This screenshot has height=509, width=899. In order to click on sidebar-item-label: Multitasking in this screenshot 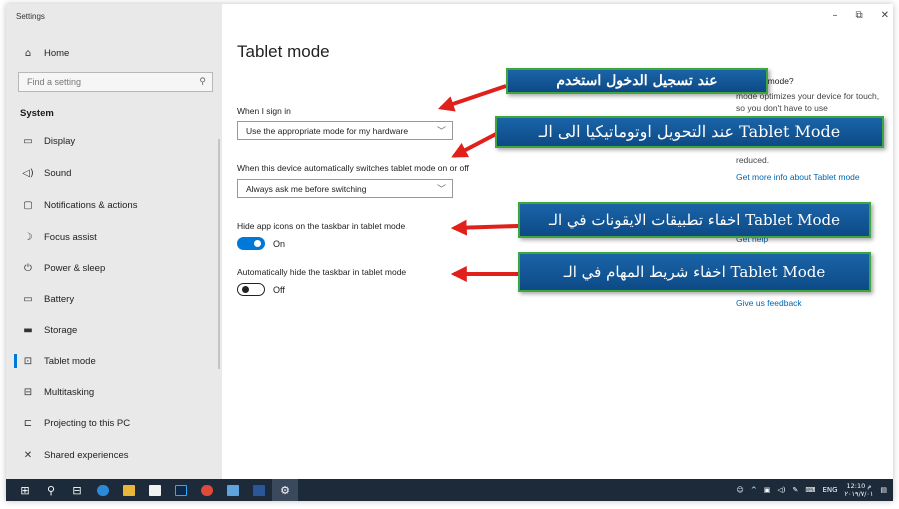, I will do `click(69, 392)`.